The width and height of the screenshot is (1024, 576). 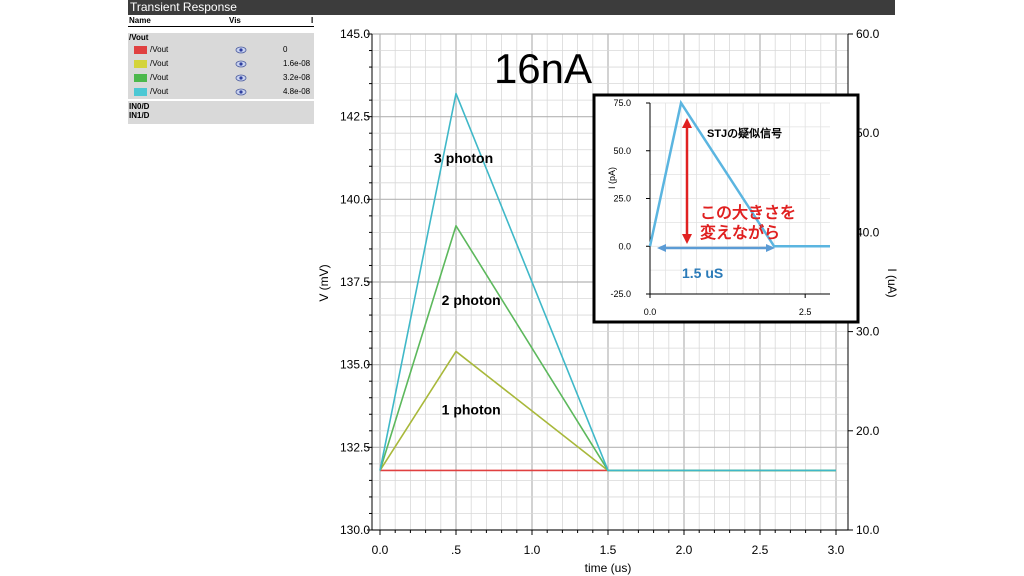 What do you see at coordinates (355, 365) in the screenshot?
I see `y-tick-label: 135.0` at bounding box center [355, 365].